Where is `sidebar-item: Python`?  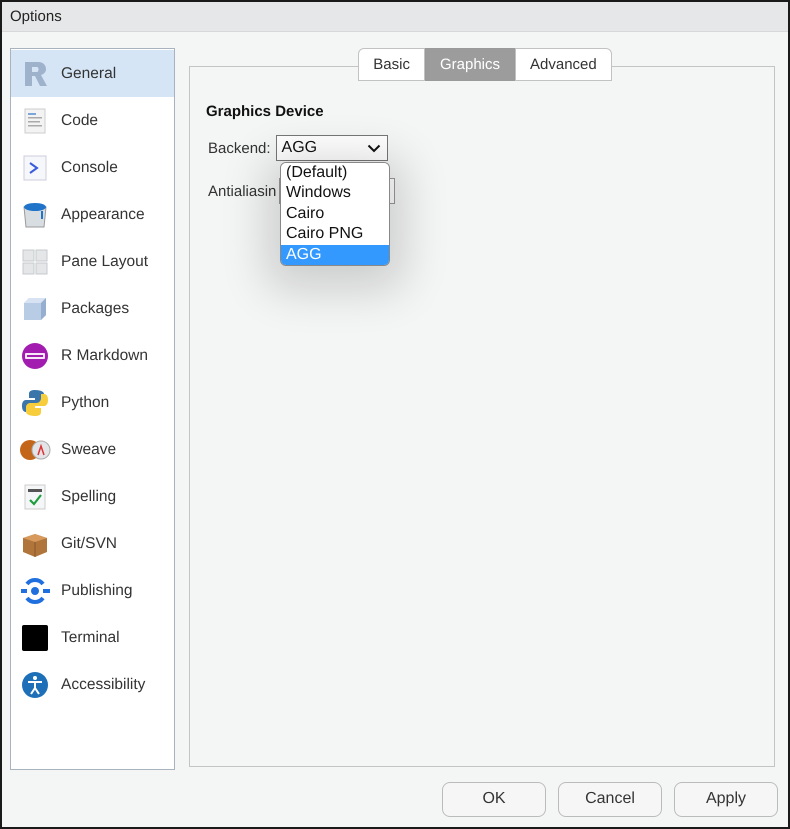
sidebar-item: Python is located at coordinates (92, 402).